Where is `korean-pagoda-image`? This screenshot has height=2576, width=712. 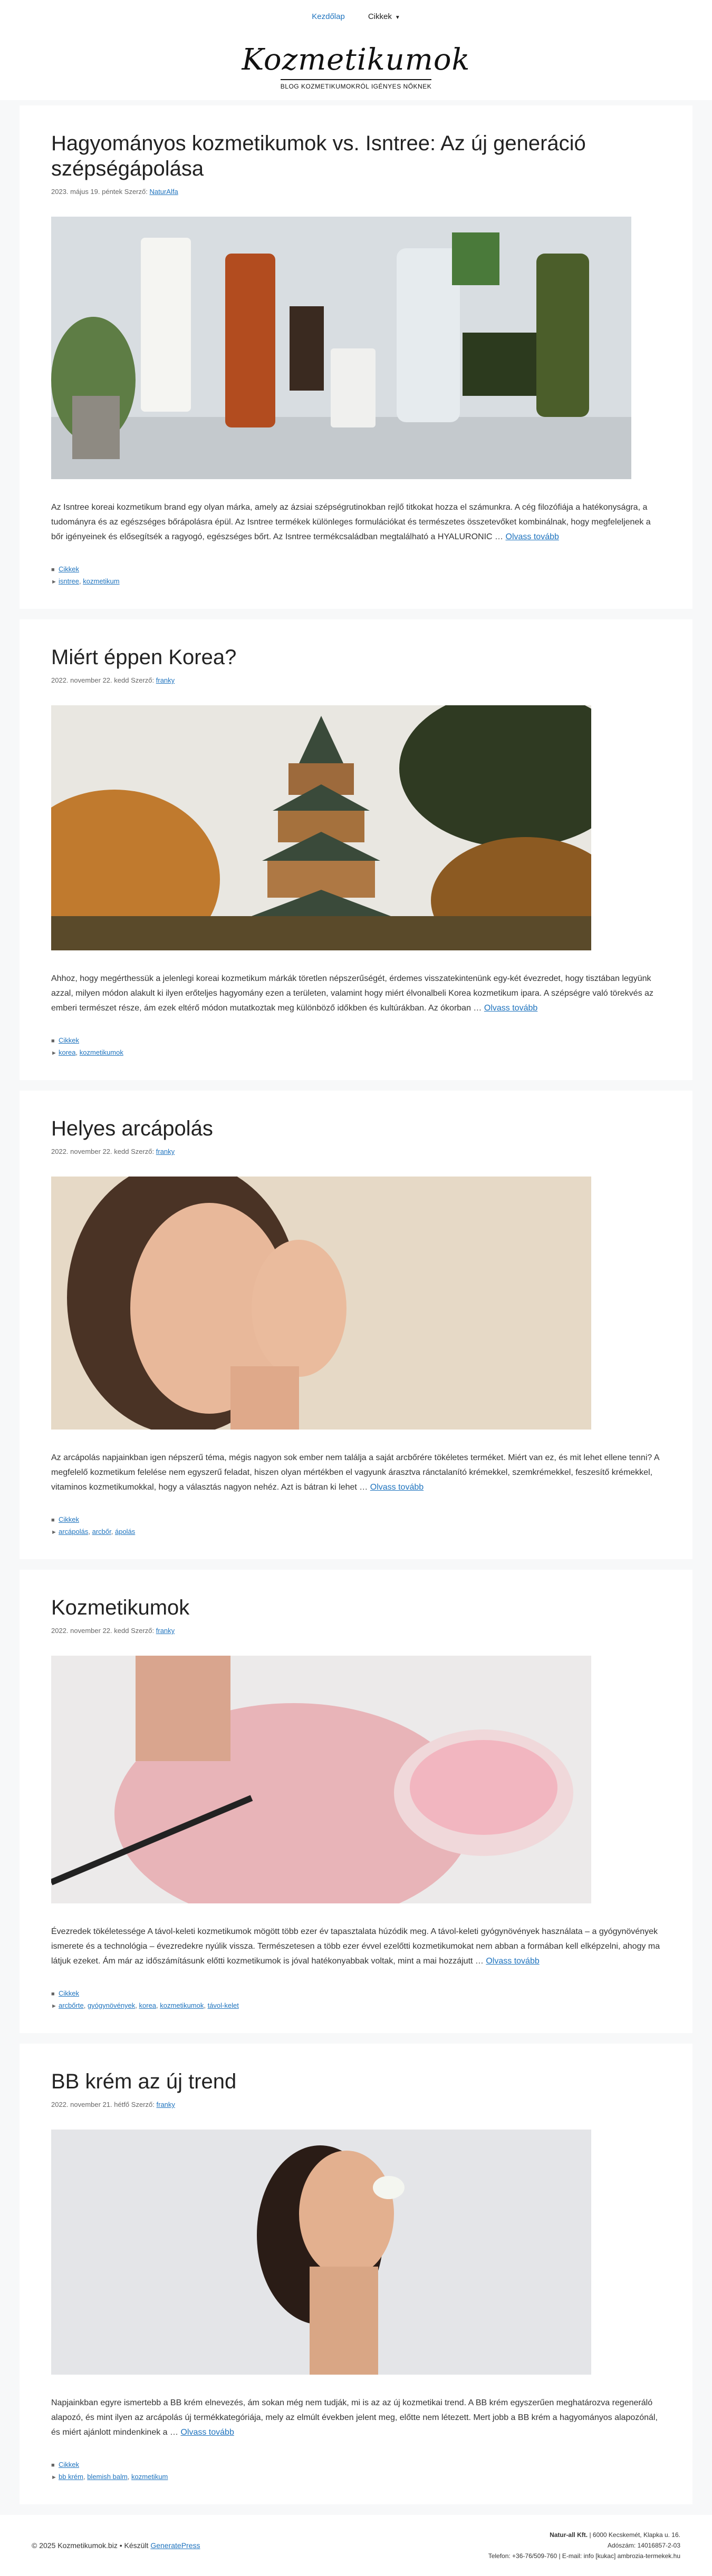 korean-pagoda-image is located at coordinates (321, 827).